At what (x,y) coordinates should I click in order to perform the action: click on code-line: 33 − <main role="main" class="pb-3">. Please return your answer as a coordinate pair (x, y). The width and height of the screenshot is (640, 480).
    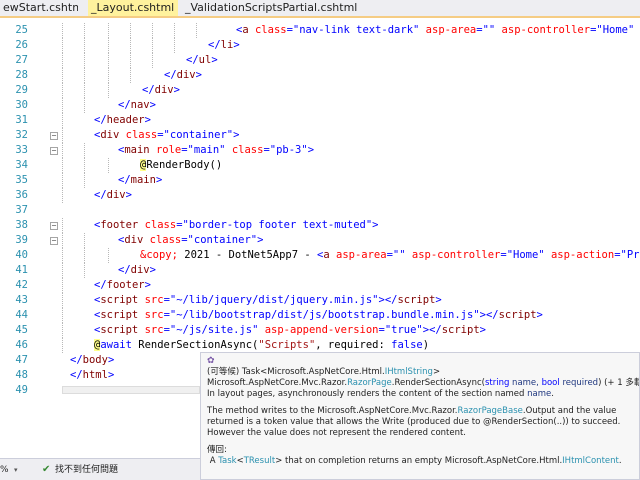
    Looking at the image, I should click on (320, 150).